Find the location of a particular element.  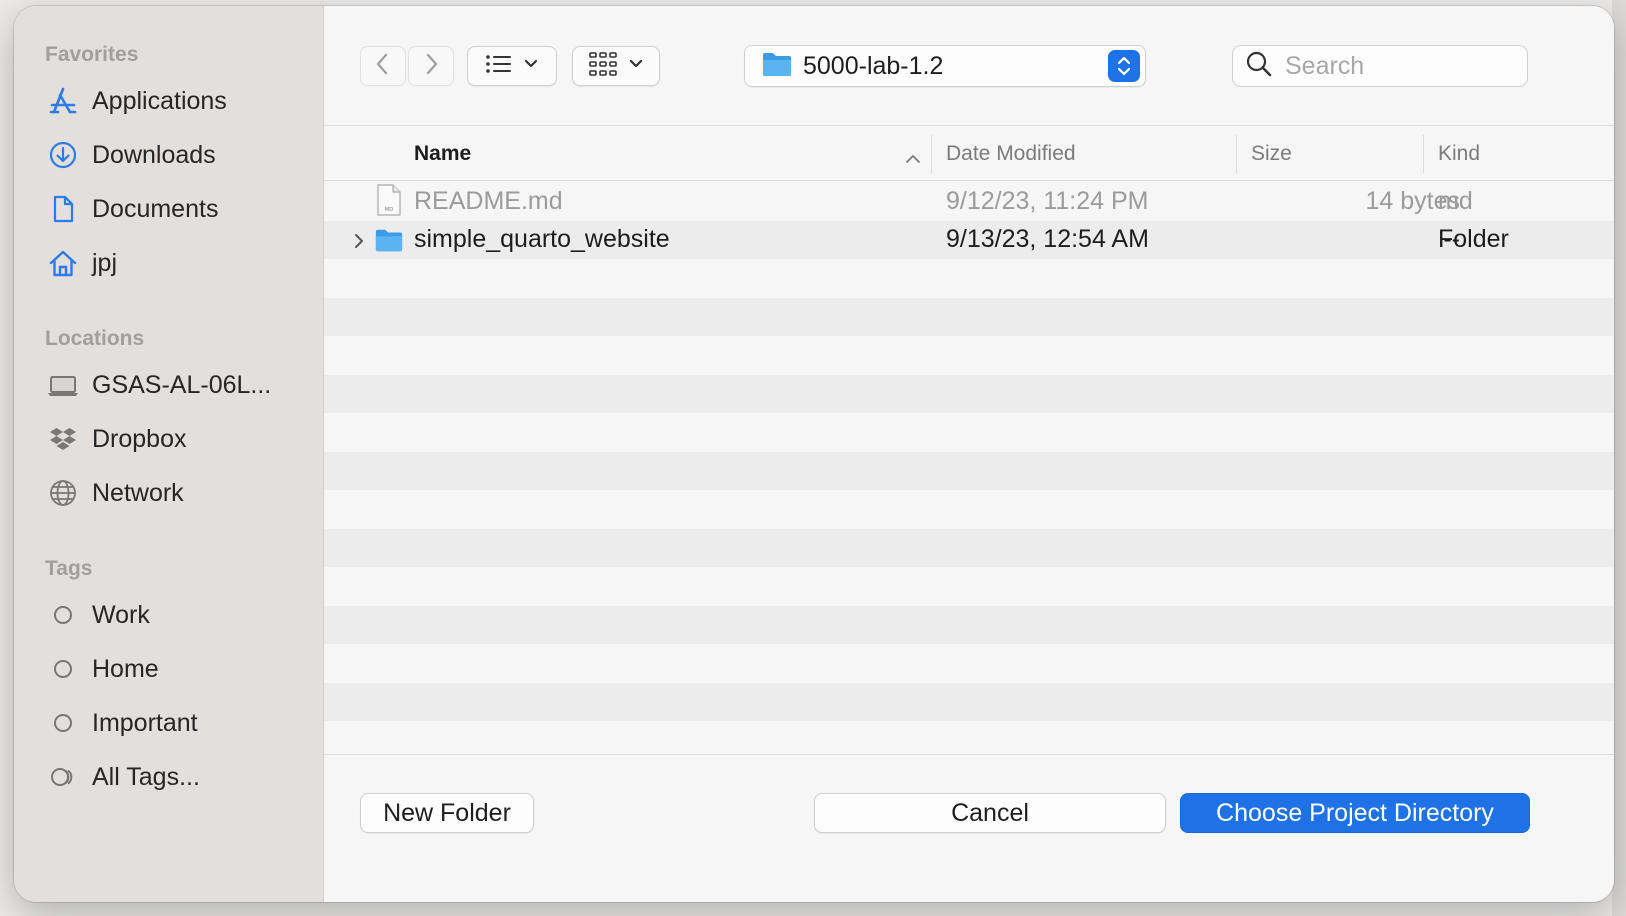

location-label: 5000-lab-1.2 is located at coordinates (873, 65).